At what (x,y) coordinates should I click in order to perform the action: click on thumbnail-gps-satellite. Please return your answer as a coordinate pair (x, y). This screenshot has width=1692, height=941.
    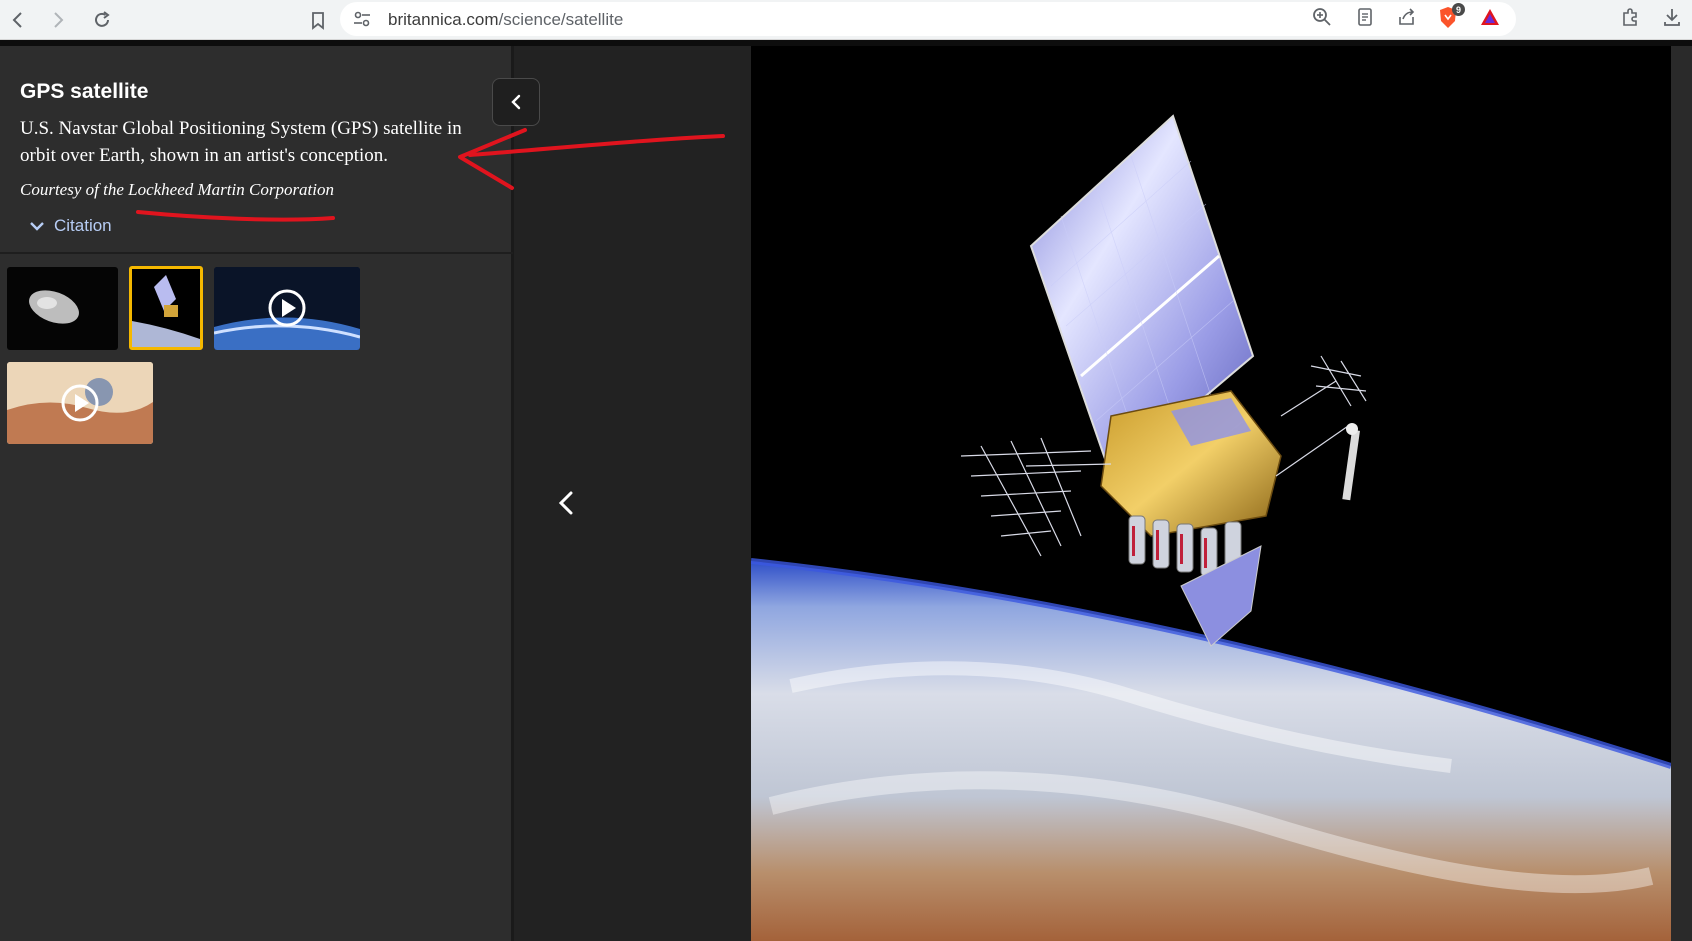
    Looking at the image, I should click on (166, 308).